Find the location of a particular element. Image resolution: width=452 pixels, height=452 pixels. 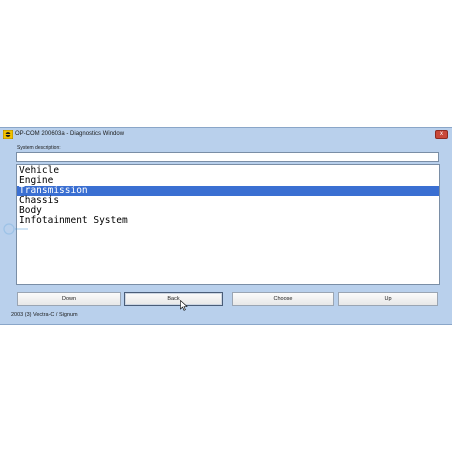

opcom-app-icon is located at coordinates (8, 134).